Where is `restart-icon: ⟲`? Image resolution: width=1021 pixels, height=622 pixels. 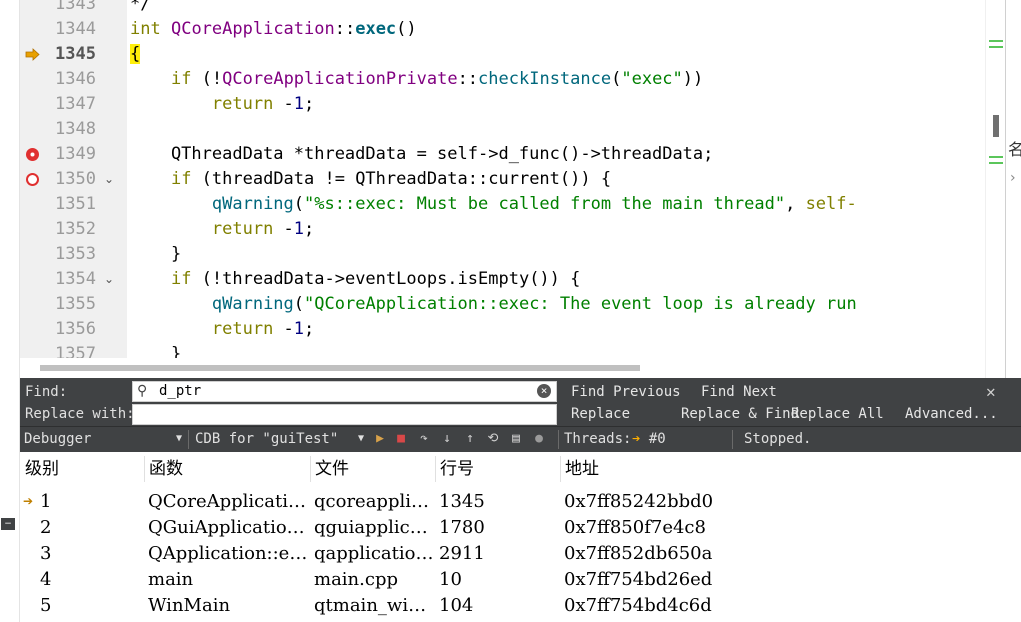 restart-icon: ⟲ is located at coordinates (493, 439).